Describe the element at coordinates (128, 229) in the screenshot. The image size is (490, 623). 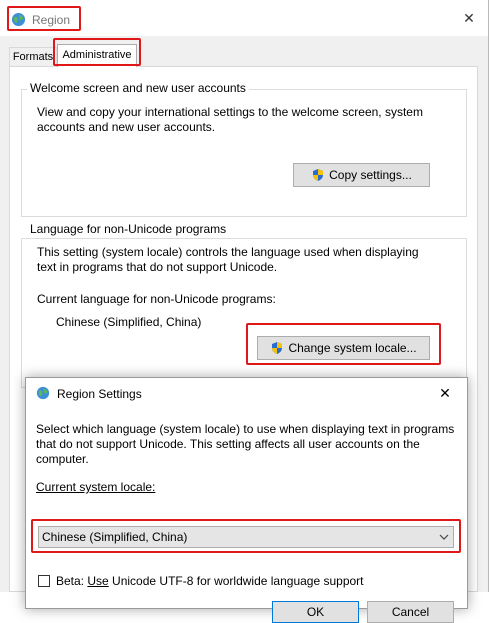
I see `non-unicode-group-title: Language for non-Unicode programs` at that location.